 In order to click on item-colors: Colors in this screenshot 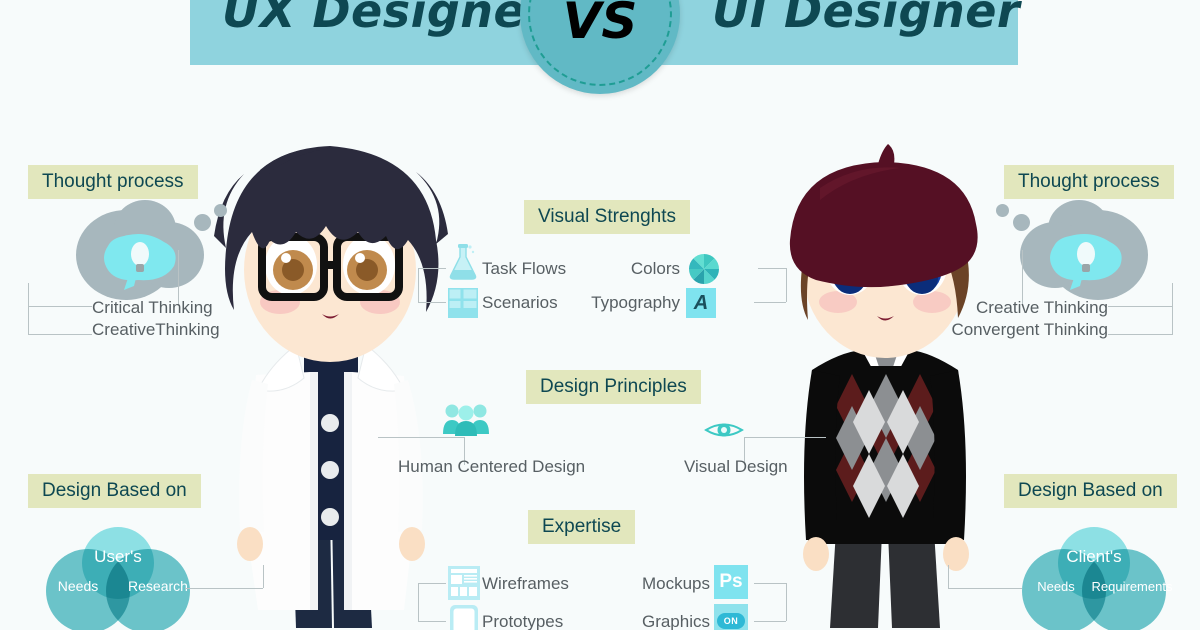, I will do `click(655, 268)`.